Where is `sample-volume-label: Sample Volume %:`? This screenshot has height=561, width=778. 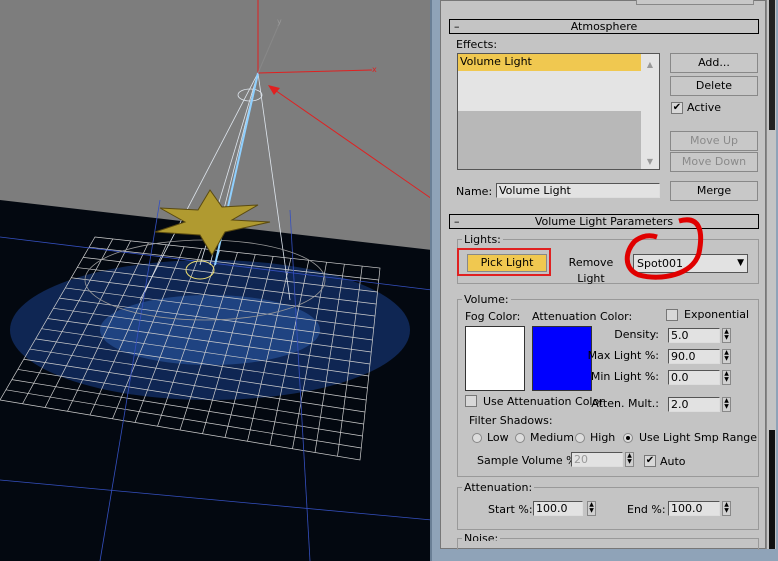
sample-volume-label: Sample Volume %: is located at coordinates (529, 460).